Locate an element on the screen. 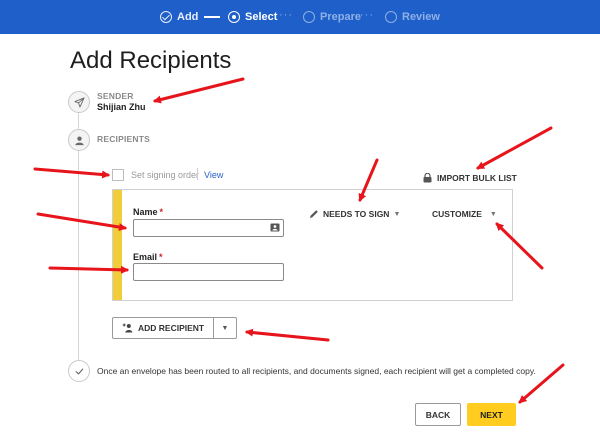 Image resolution: width=600 pixels, height=433 pixels. stepper-bar: Add Select ··· Prepare ··· Review is located at coordinates (300, 17).